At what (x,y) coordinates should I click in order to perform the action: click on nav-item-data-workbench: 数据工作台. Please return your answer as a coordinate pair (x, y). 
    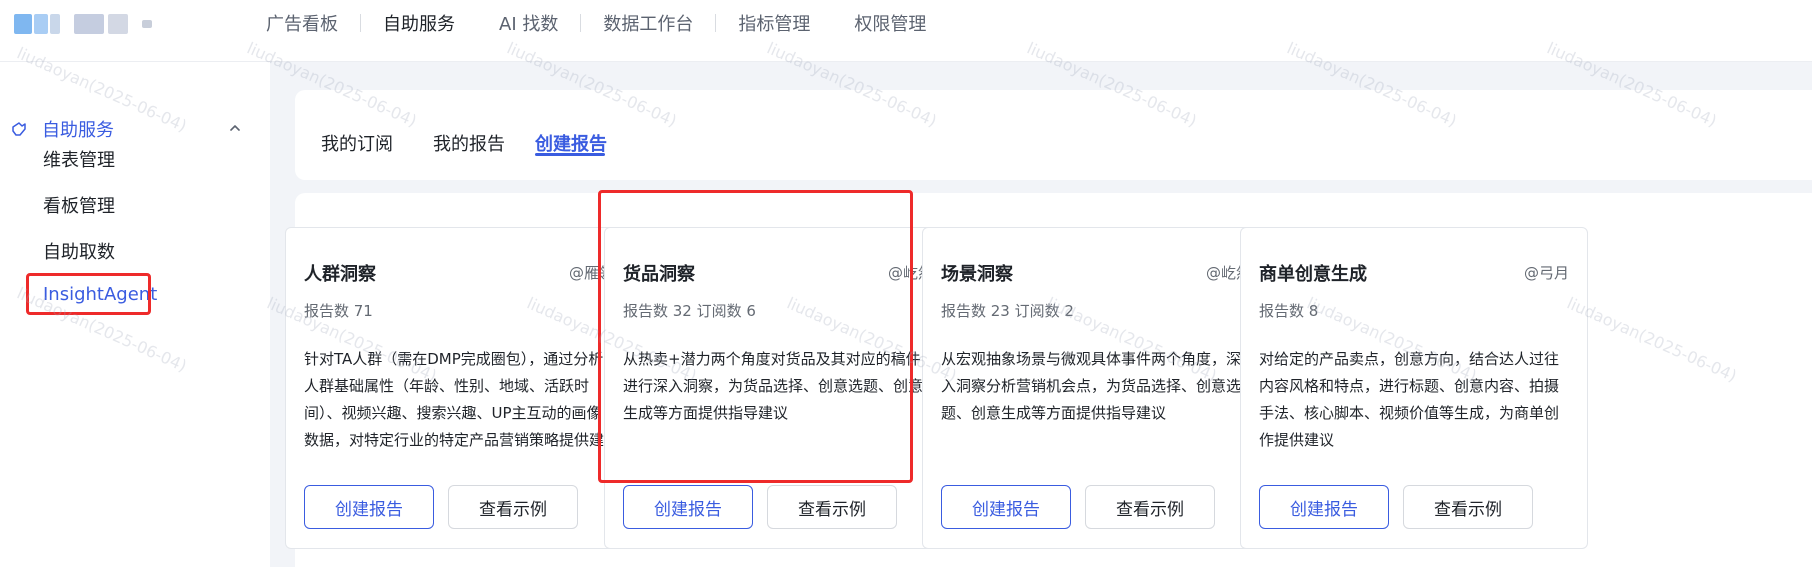
    Looking at the image, I should click on (648, 23).